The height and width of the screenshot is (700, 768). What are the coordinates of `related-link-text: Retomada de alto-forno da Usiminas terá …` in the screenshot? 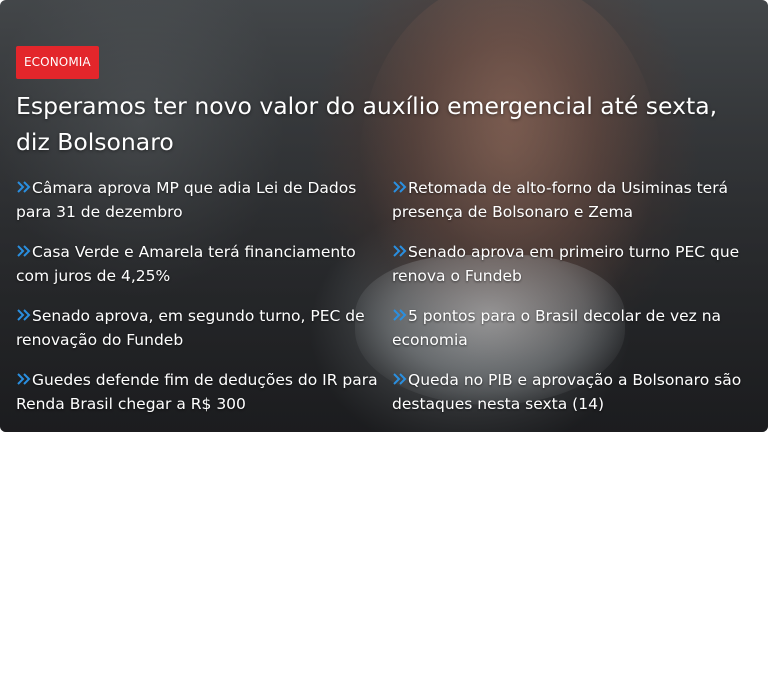 It's located at (560, 200).